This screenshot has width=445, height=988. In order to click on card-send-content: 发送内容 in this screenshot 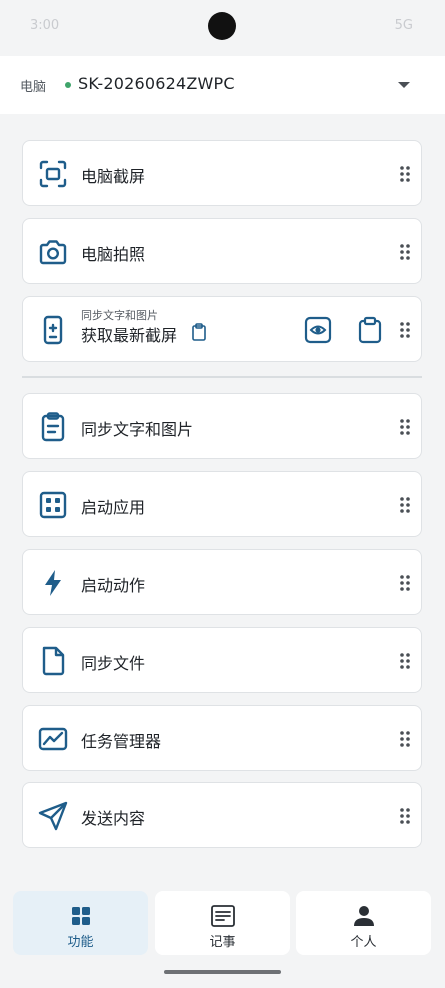, I will do `click(222, 815)`.